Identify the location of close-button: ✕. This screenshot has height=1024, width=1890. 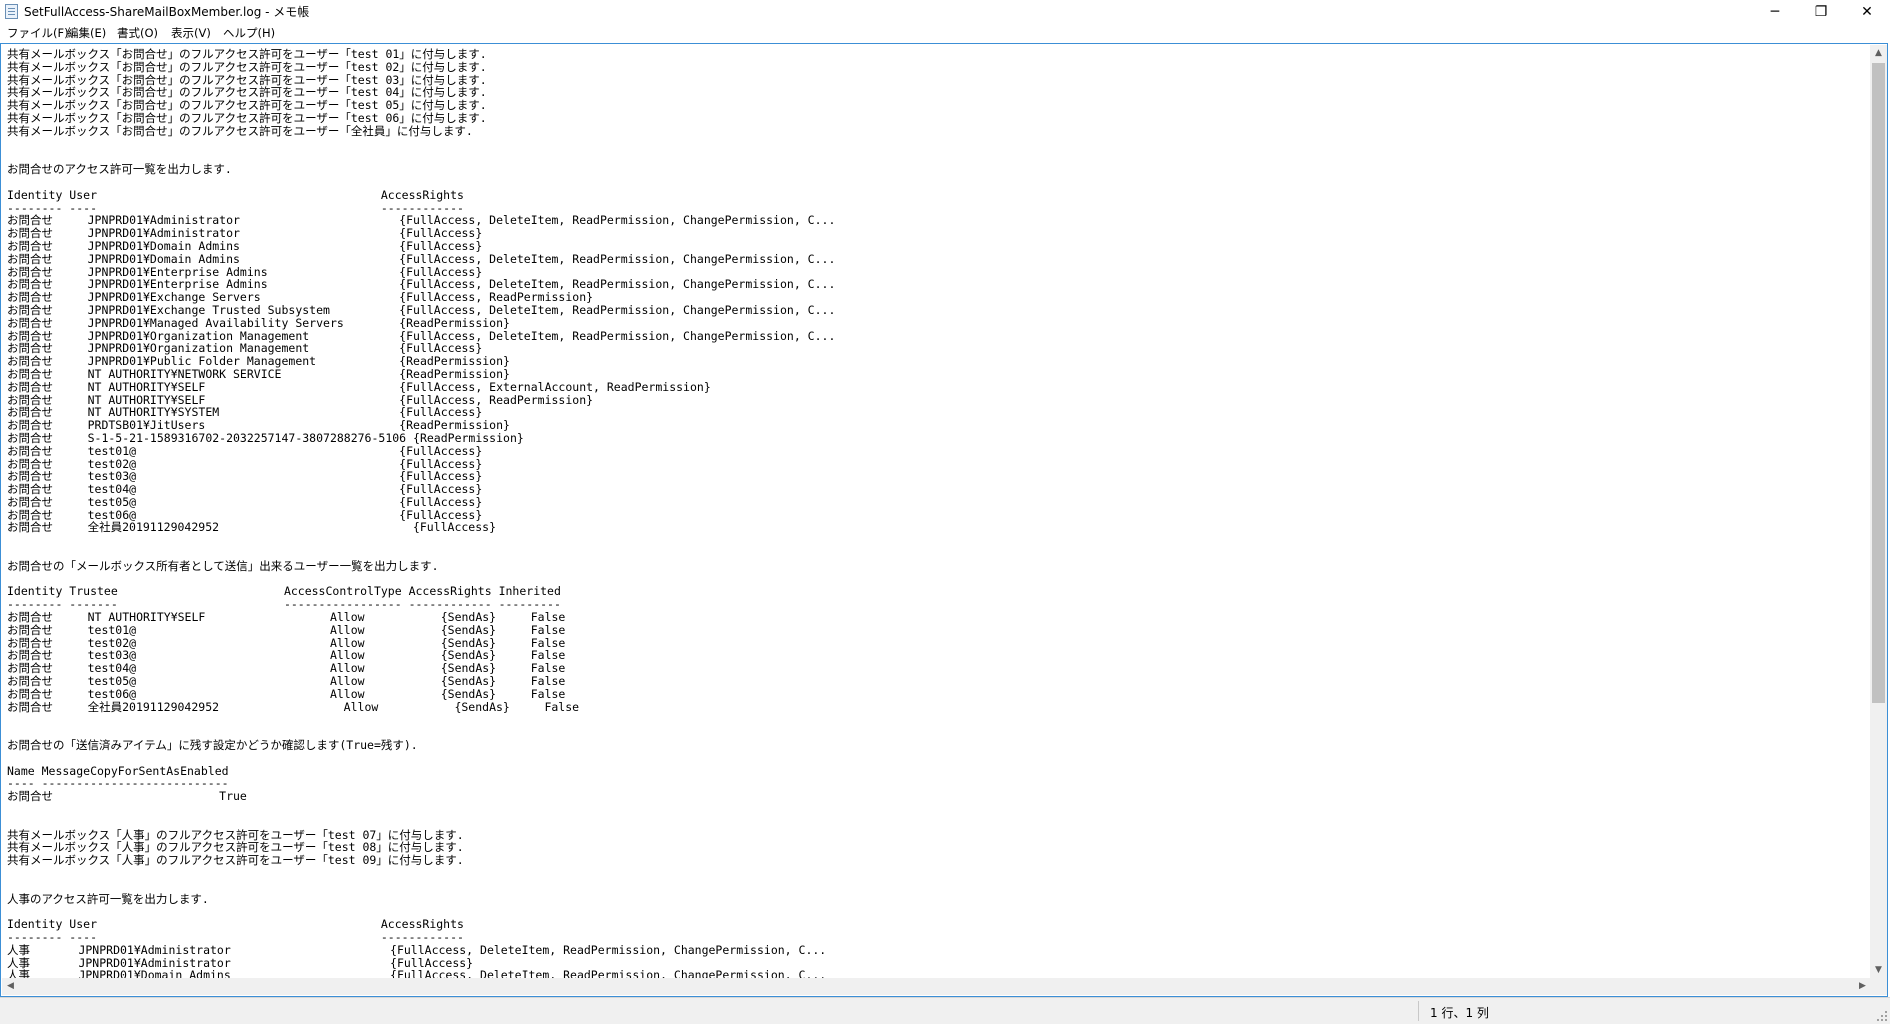
(1867, 12).